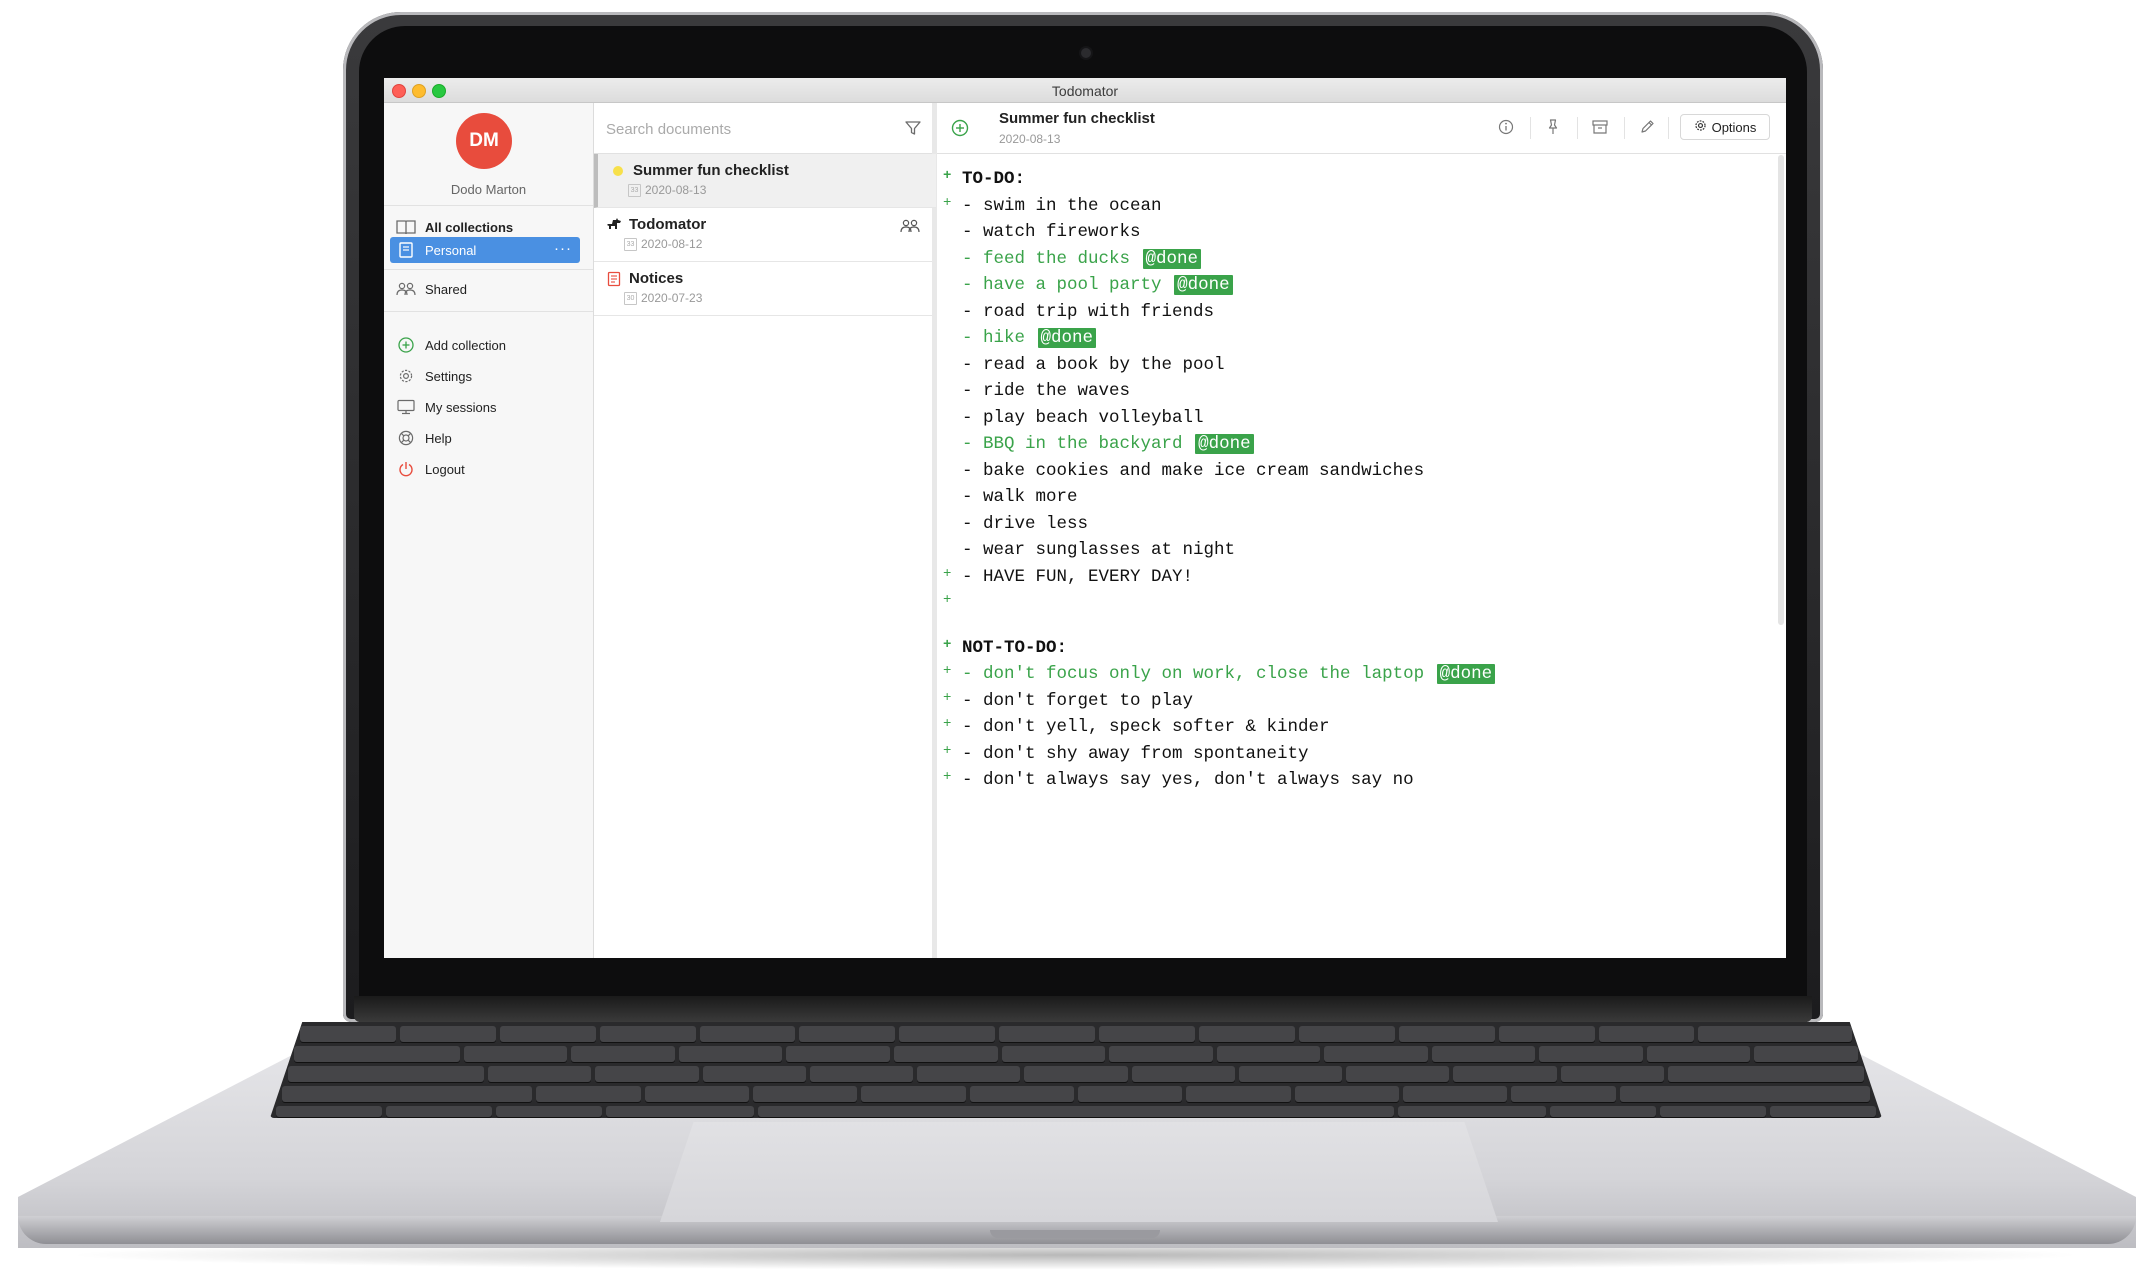 Image resolution: width=2150 pixels, height=1287 pixels. Describe the element at coordinates (1361, 365) in the screenshot. I see `checklist-line: - read a book by the pool` at that location.